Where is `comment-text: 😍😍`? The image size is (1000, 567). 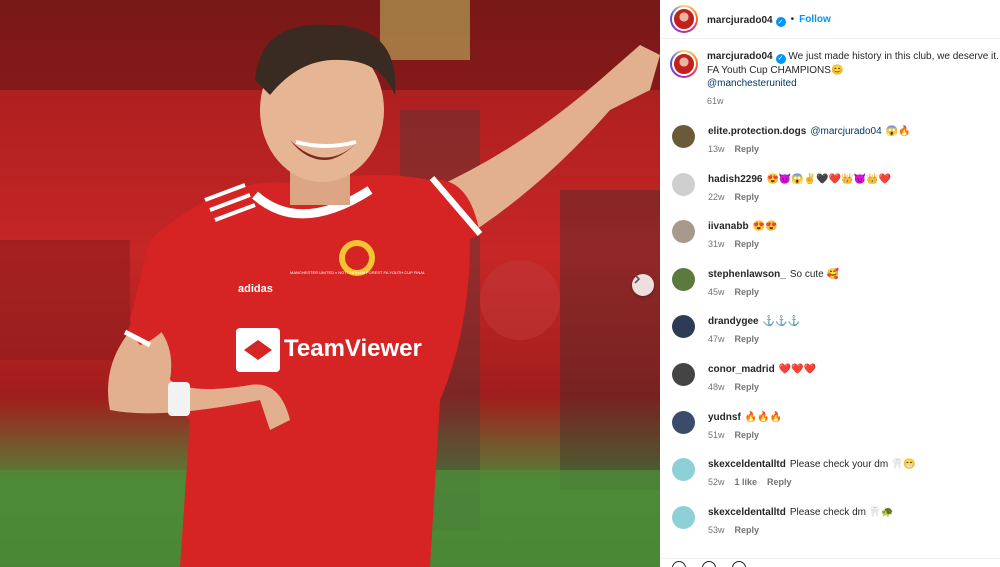
comment-text: 😍😍 is located at coordinates (765, 227).